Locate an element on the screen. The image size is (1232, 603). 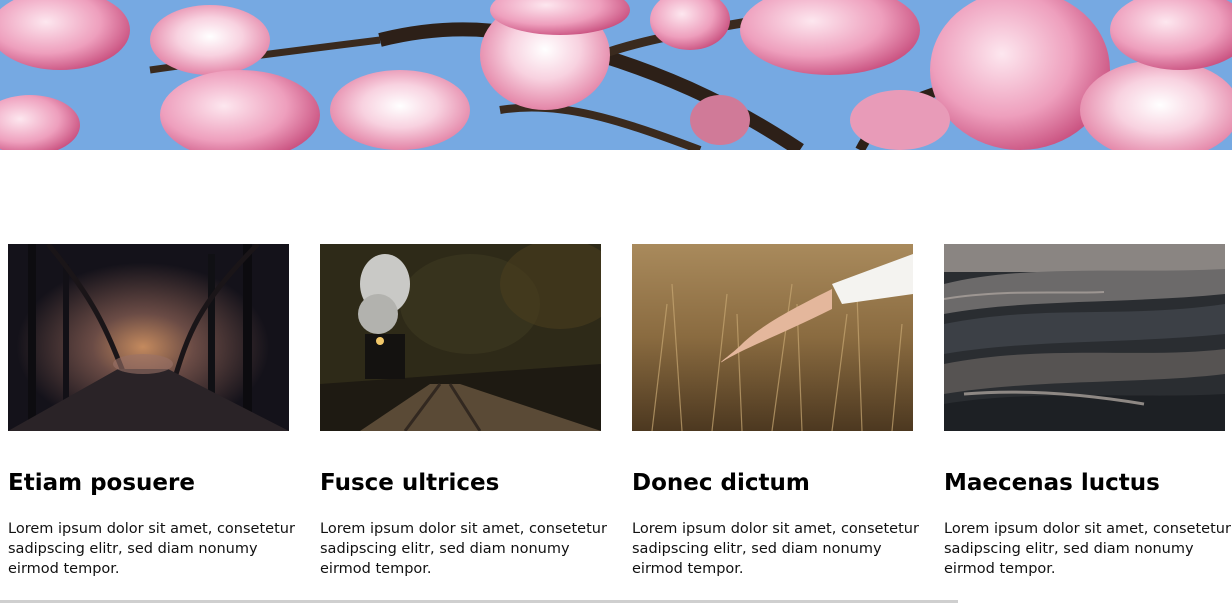
hand-wheat-field-photo is located at coordinates (772, 337).